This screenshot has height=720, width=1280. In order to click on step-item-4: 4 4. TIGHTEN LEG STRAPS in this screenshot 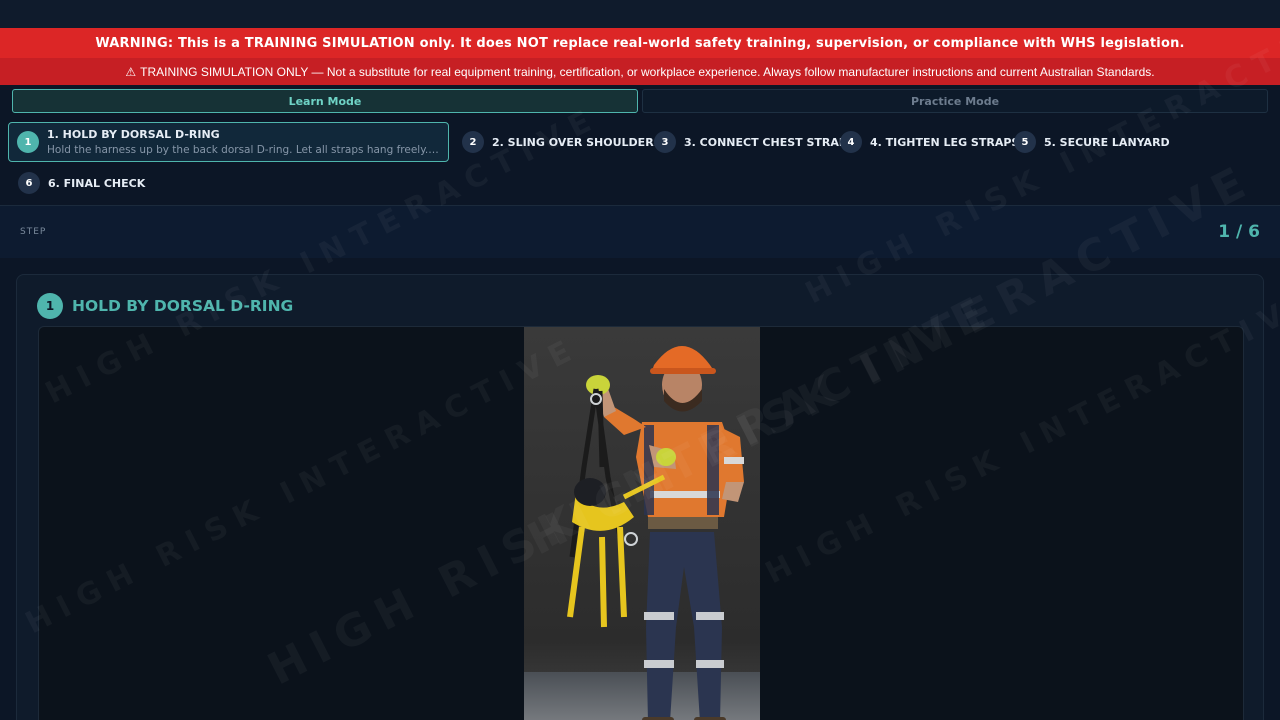, I will do `click(929, 142)`.